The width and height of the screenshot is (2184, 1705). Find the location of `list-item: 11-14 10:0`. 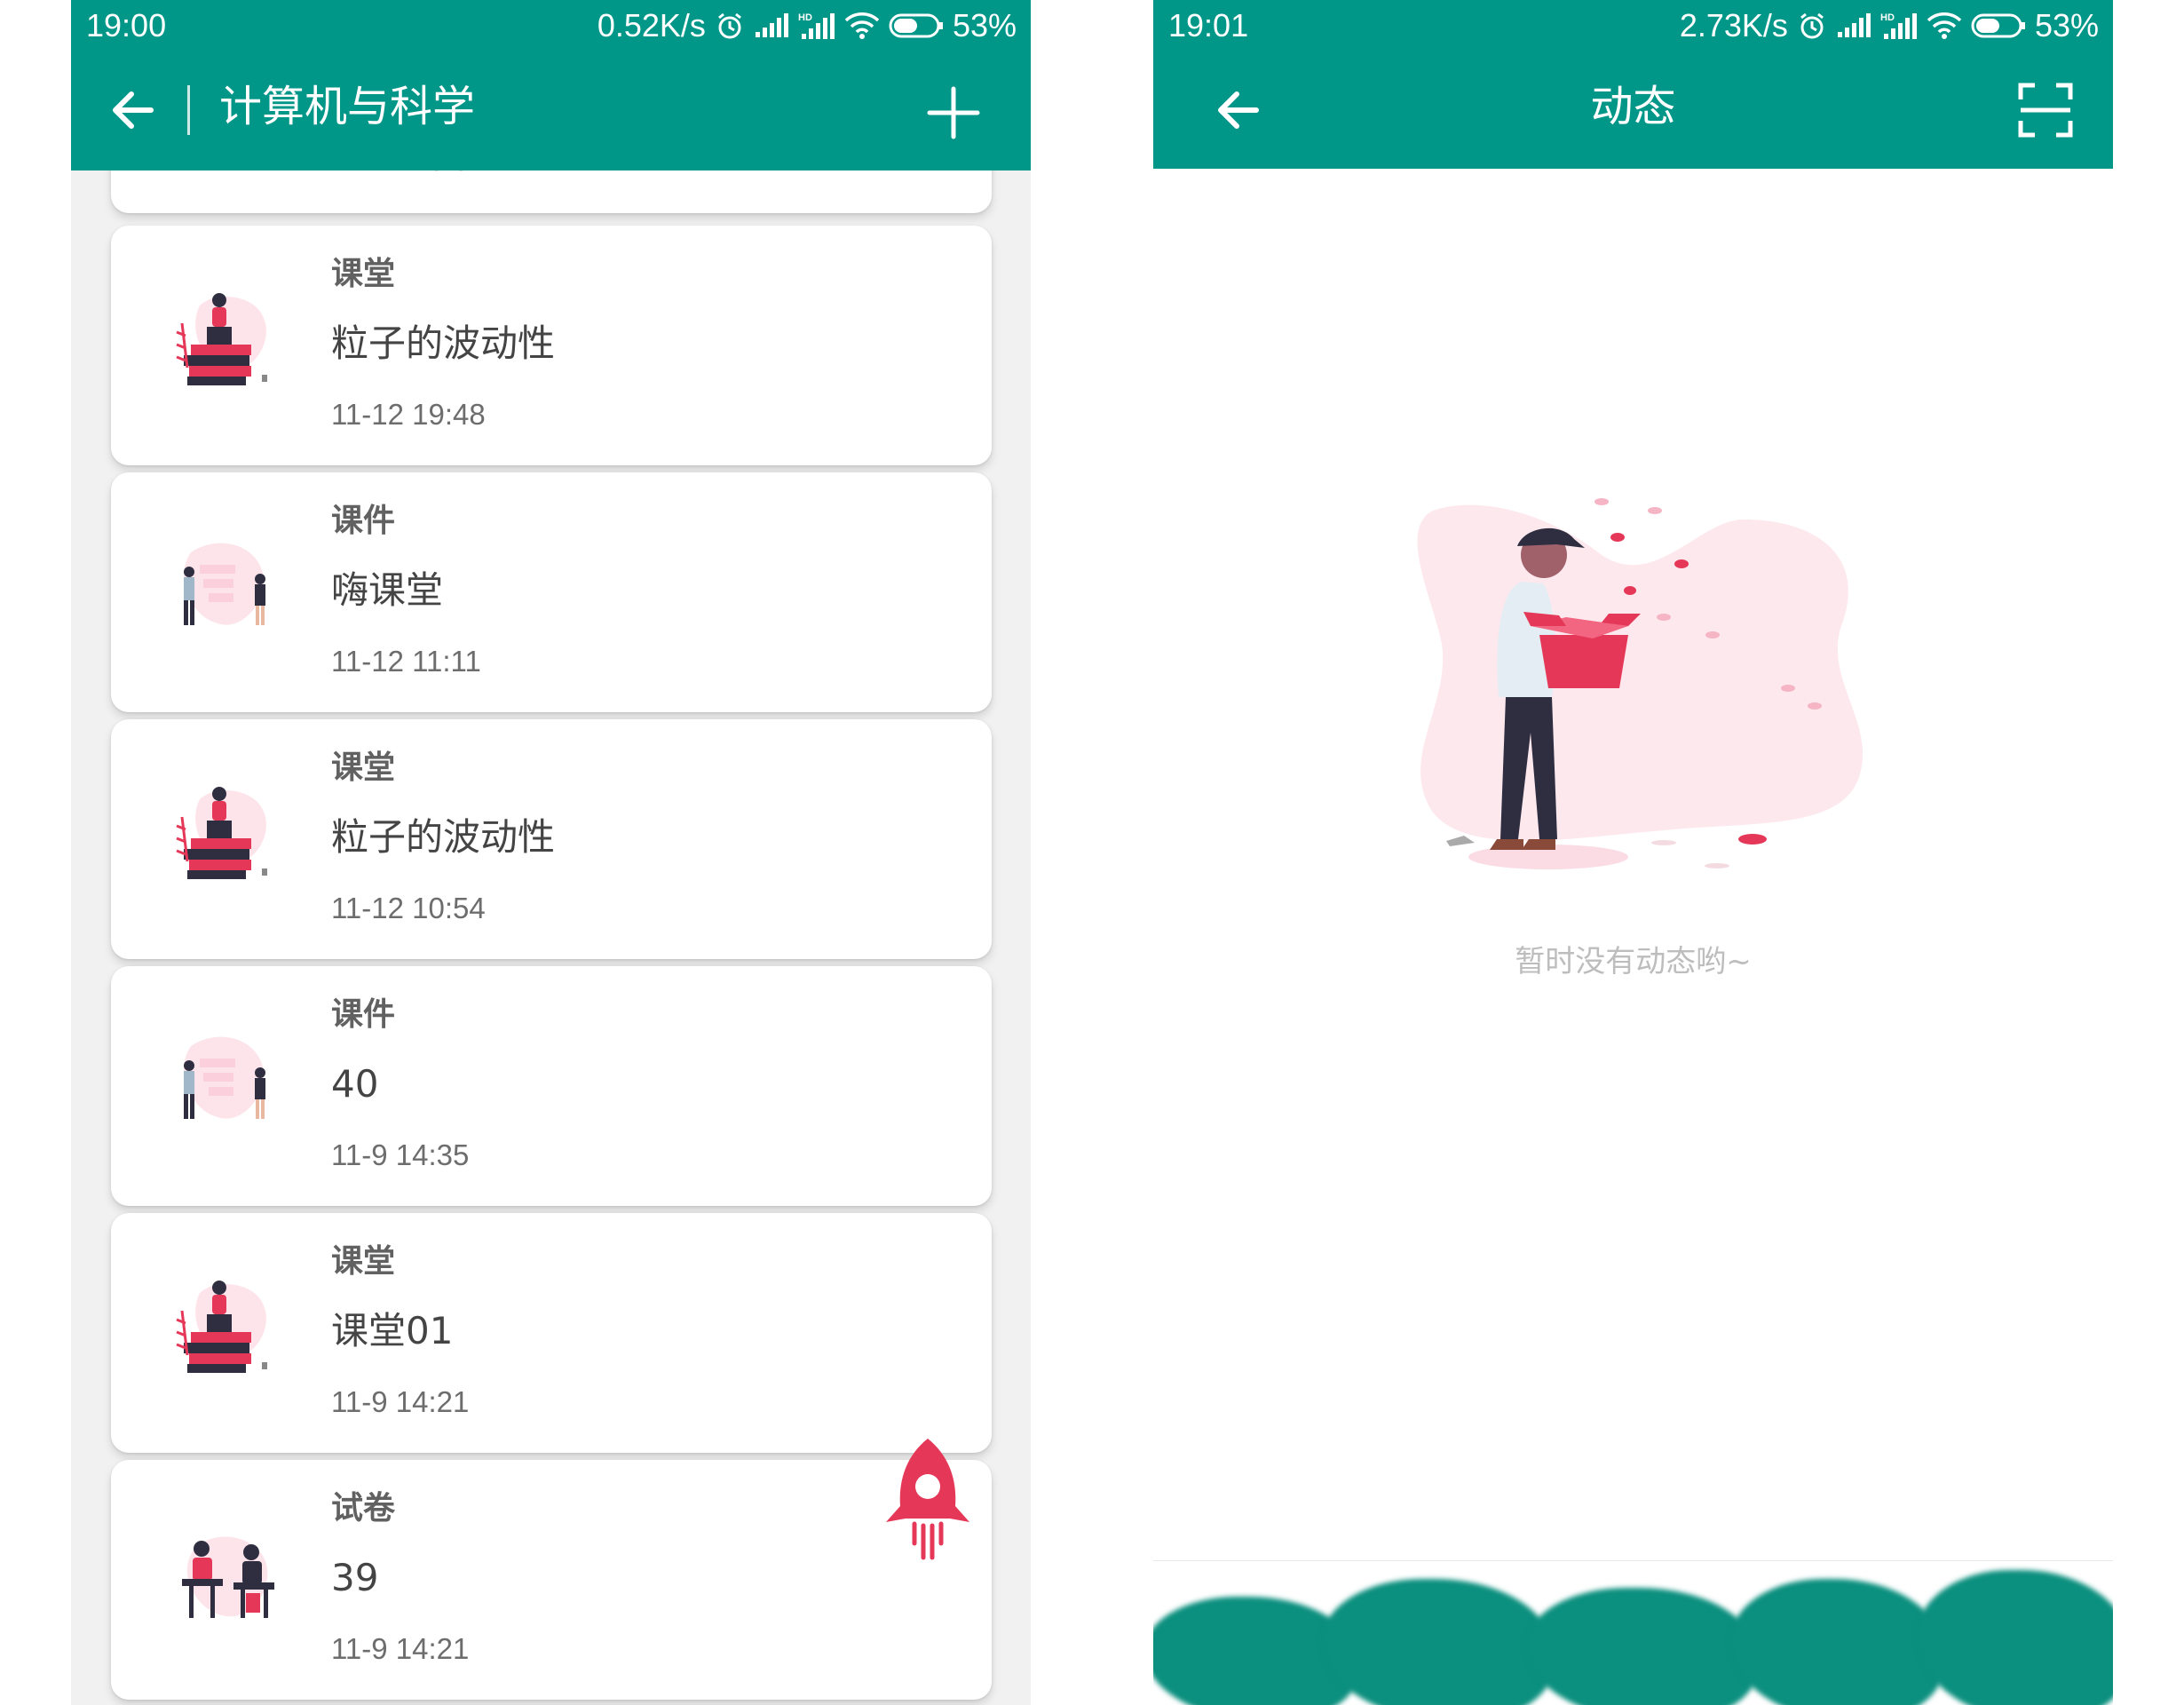

list-item: 11-14 10:0 is located at coordinates (551, 192).